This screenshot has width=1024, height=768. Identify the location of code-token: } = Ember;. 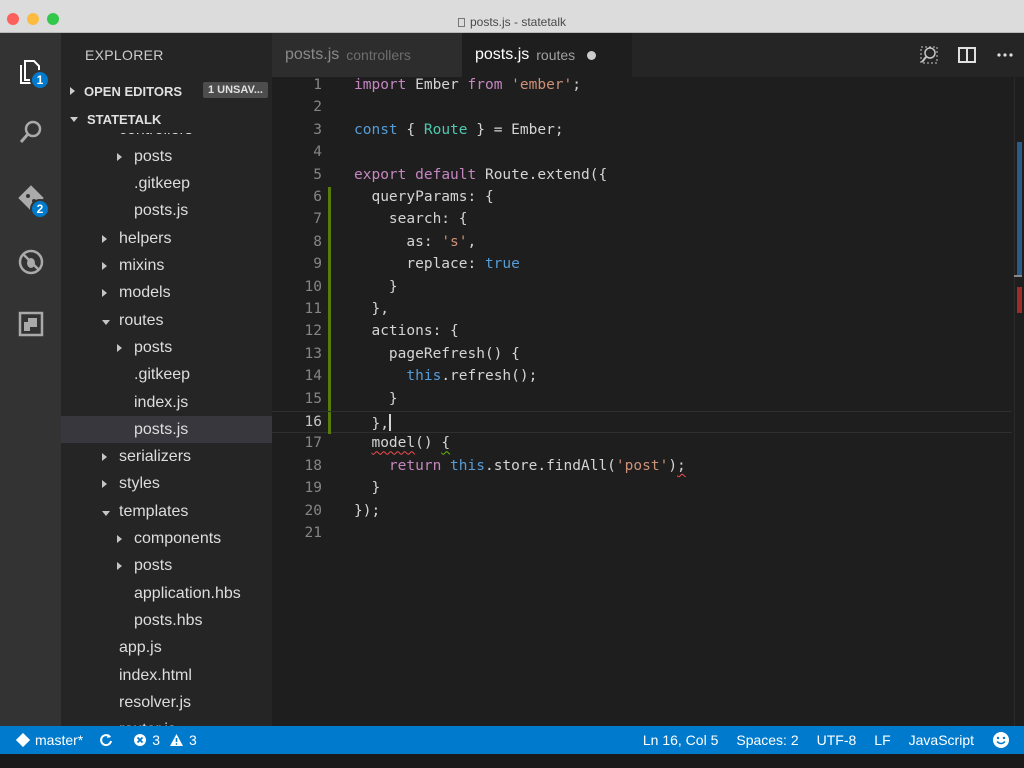
(515, 129).